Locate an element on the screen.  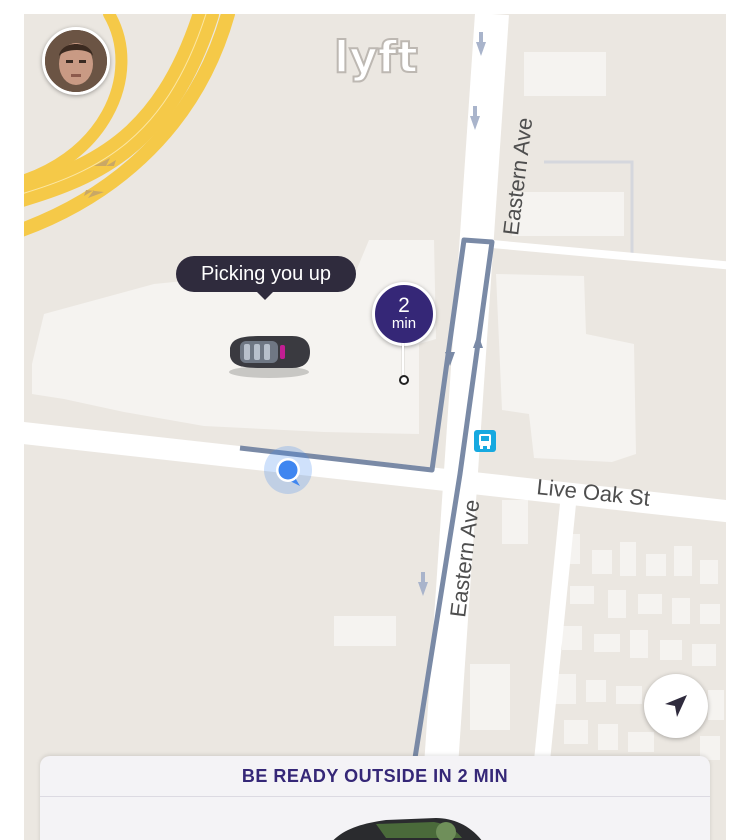
card-title: BE READY OUTSIDE IN 2 MIN is located at coordinates (375, 776).